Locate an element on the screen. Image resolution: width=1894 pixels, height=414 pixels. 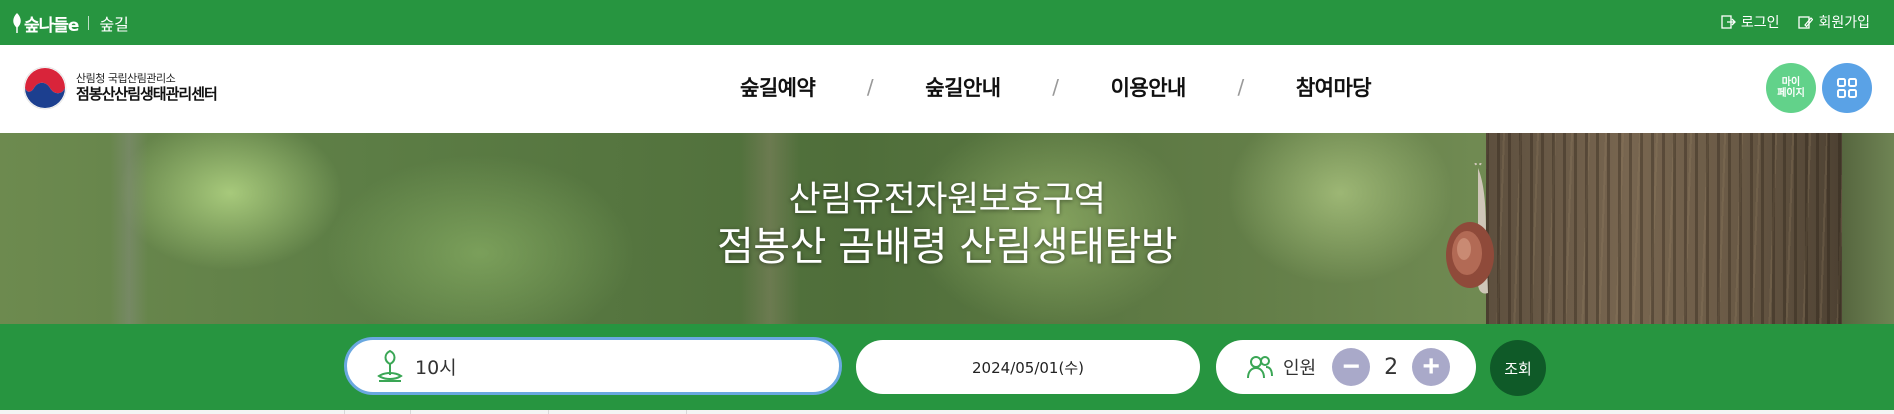
course-value: 10시 is located at coordinates (436, 367).